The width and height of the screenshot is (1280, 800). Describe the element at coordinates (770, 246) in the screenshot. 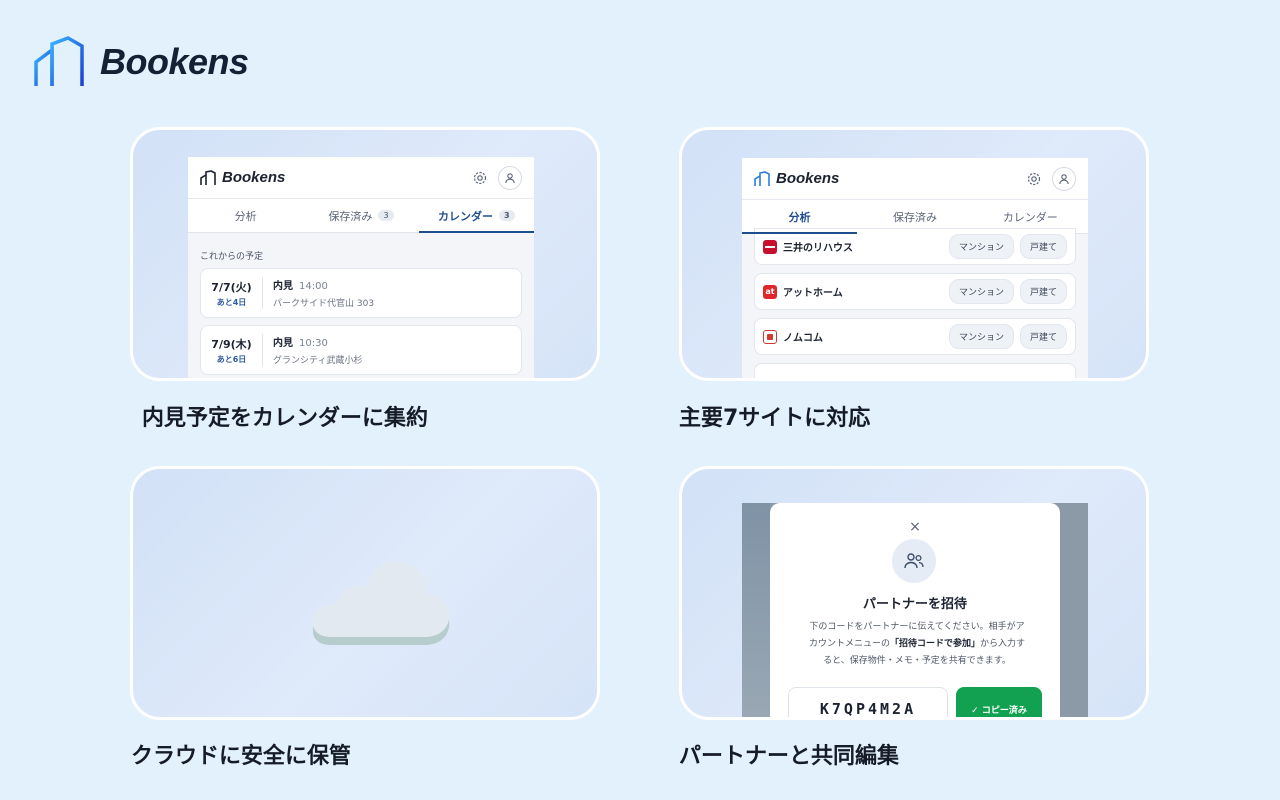

I see `rehouse-logo-icon` at that location.